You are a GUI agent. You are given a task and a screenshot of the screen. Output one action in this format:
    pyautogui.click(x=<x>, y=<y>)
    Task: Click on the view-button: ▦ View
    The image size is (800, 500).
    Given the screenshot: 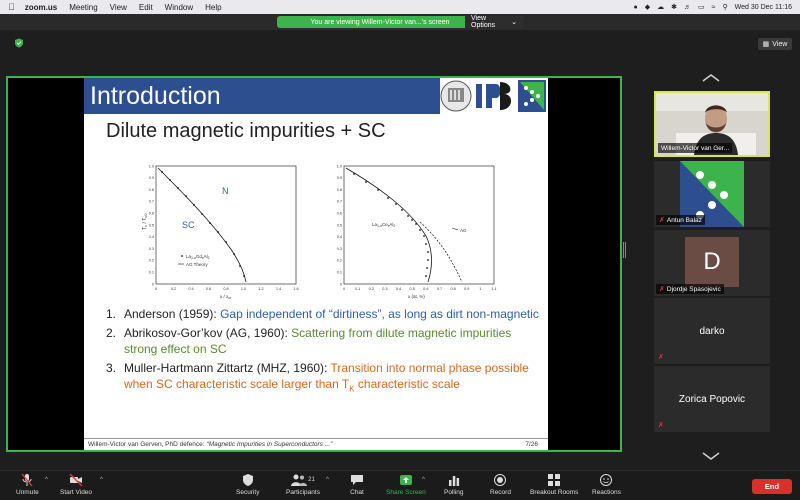 What is the action you would take?
    pyautogui.click(x=775, y=44)
    